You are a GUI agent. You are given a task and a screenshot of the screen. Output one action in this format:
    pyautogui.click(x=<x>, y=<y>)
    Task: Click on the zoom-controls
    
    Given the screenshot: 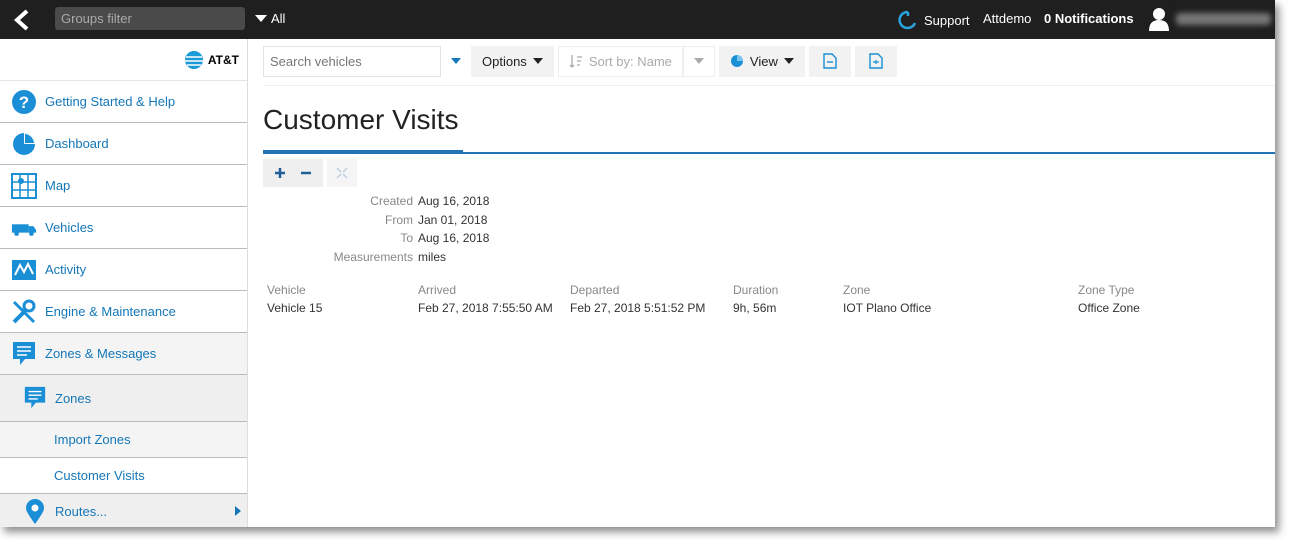 What is the action you would take?
    pyautogui.click(x=310, y=173)
    